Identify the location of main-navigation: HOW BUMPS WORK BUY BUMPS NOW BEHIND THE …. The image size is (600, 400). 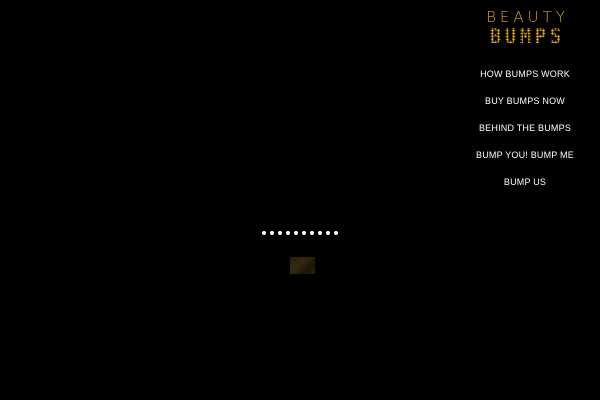
(525, 129).